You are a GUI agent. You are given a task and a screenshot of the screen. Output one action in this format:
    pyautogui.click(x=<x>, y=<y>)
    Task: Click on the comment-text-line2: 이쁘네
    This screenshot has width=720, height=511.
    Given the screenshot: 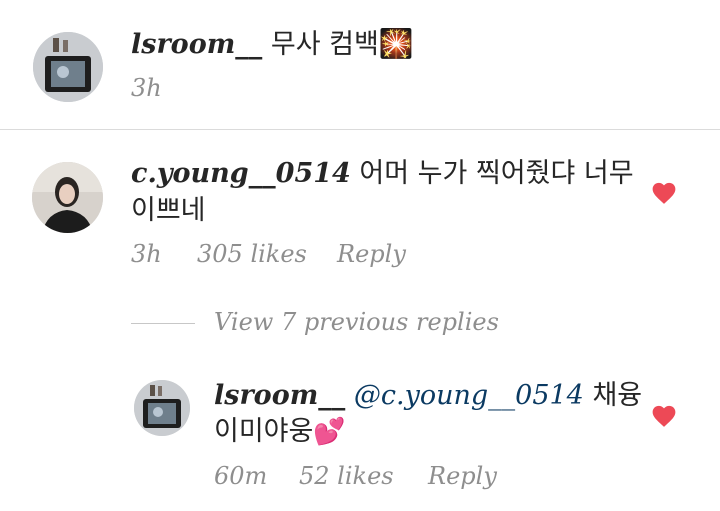 What is the action you would take?
    pyautogui.click(x=168, y=210)
    